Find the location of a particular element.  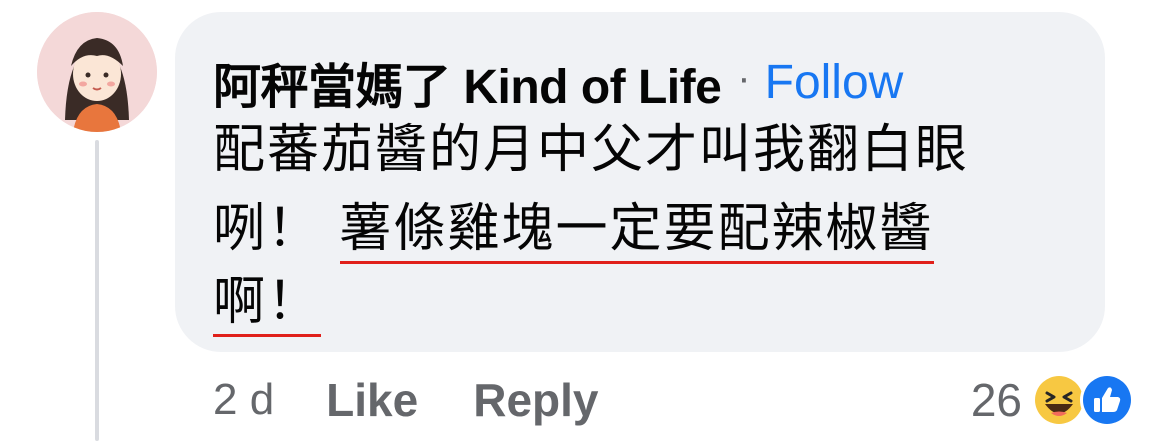

comment-header: 阿秤當媽了 Kind of Life · Follow is located at coordinates (558, 83).